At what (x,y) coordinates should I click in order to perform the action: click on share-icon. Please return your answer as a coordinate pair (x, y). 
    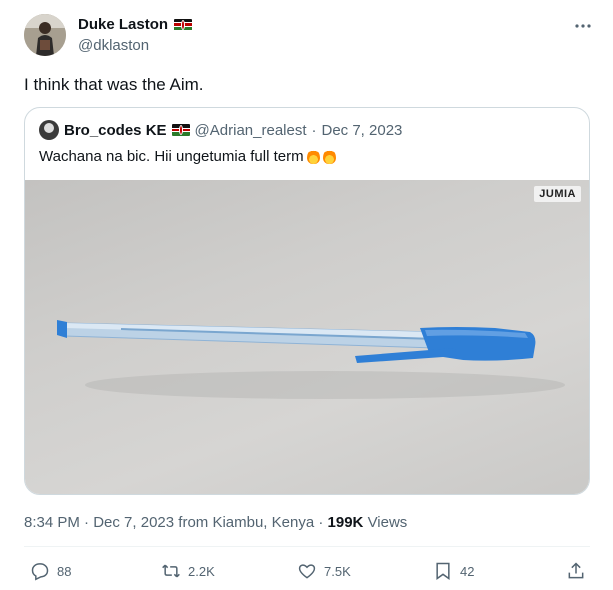
    Looking at the image, I should click on (576, 570).